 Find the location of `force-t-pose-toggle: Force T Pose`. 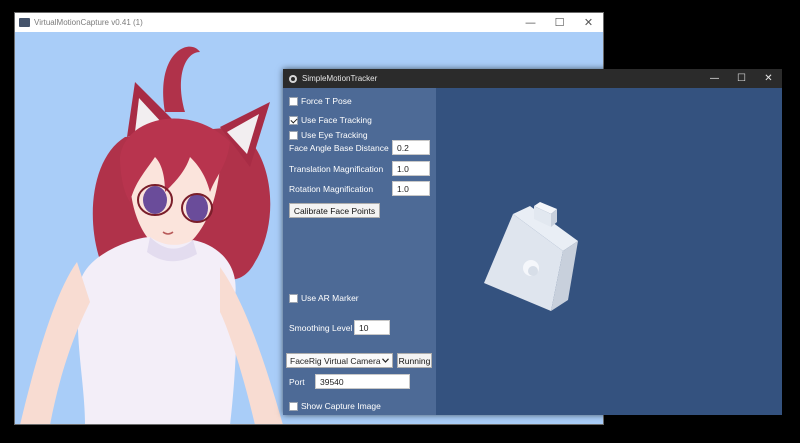

force-t-pose-toggle: Force T Pose is located at coordinates (320, 101).